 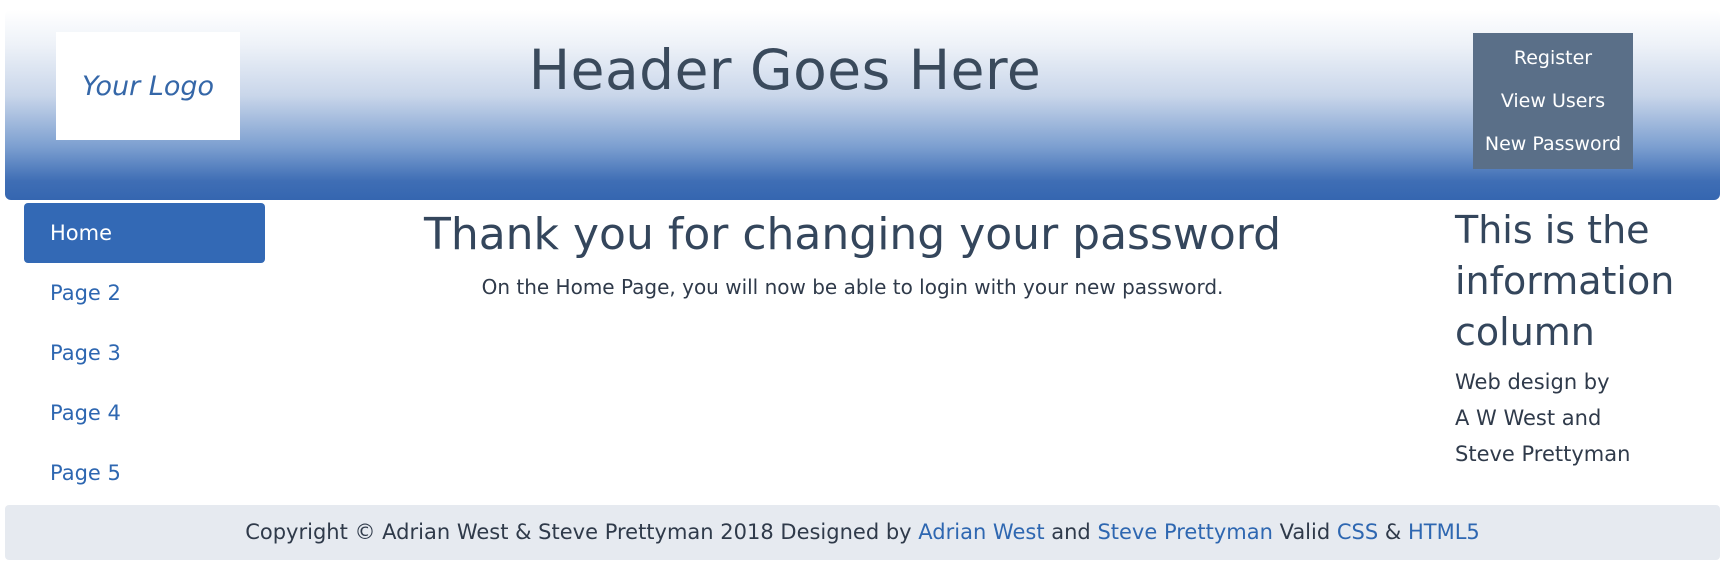 What do you see at coordinates (981, 532) in the screenshot?
I see `footer-link-adrian-west: Adrian West` at bounding box center [981, 532].